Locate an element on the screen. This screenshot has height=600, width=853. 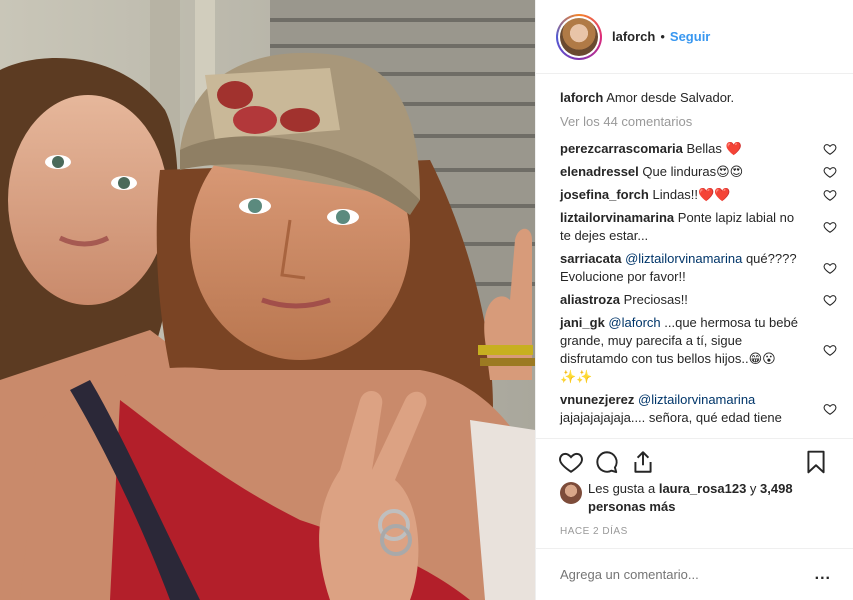
comment-username: josefina_forch is located at coordinates (604, 194).